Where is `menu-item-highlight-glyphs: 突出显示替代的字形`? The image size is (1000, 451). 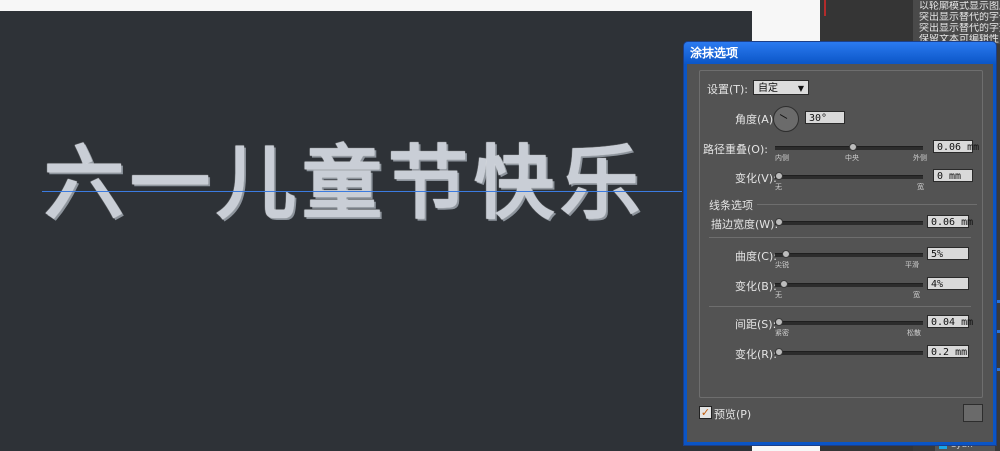 menu-item-highlight-glyphs: 突出显示替代的字形 is located at coordinates (959, 28).